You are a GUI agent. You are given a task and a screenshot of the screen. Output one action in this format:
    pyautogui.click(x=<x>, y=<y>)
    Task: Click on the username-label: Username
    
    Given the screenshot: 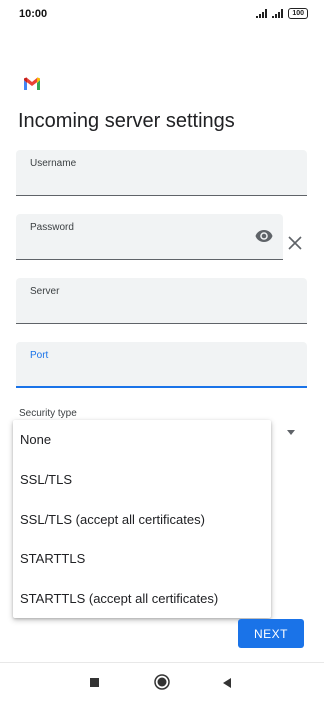 What is the action you would take?
    pyautogui.click(x=53, y=163)
    